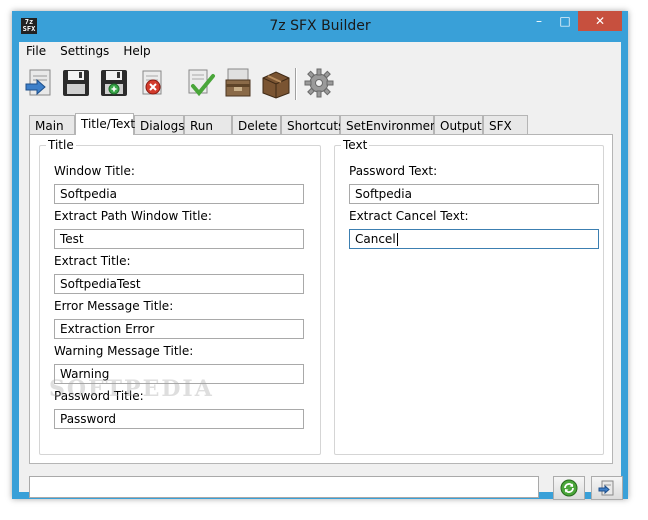 This screenshot has height=520, width=648. I want to click on window-title-label: Window Title:, so click(94, 171).